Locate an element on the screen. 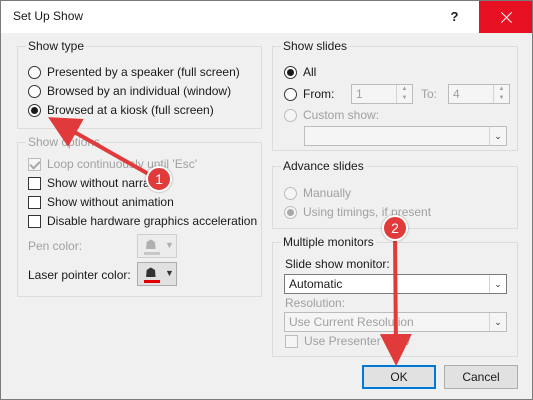  show-type-speaker-option: Presented by a speaker (full screen) is located at coordinates (134, 72).